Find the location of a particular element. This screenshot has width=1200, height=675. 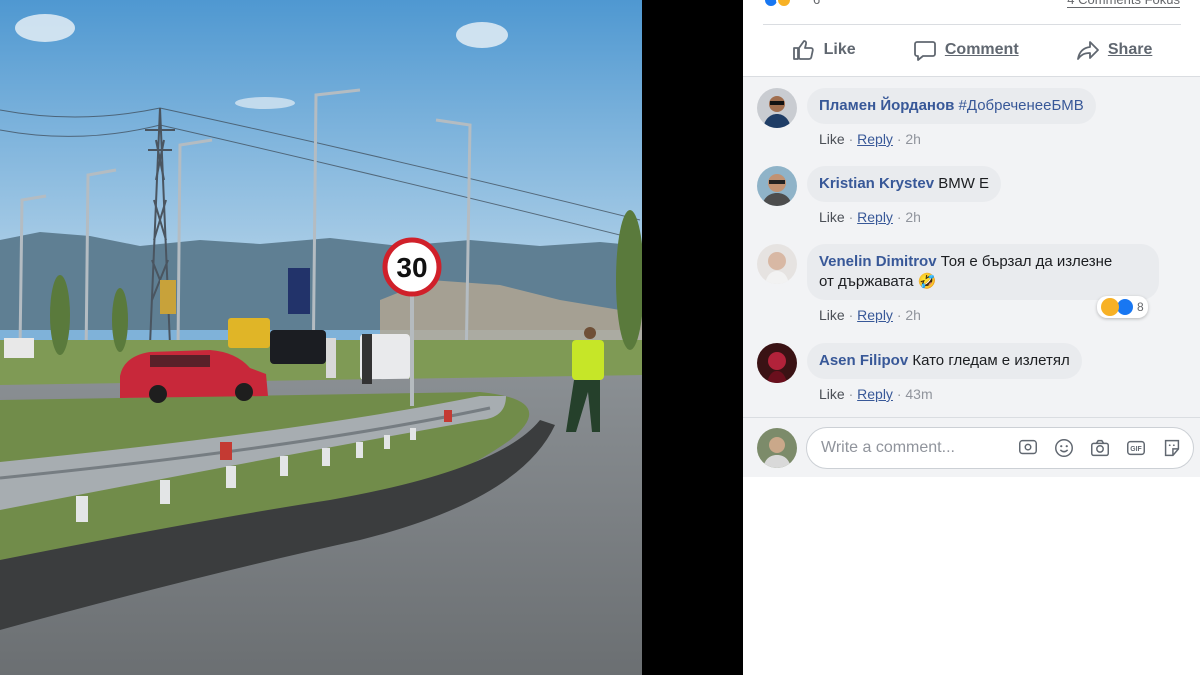

gif-icon: GIF is located at coordinates (1136, 448).